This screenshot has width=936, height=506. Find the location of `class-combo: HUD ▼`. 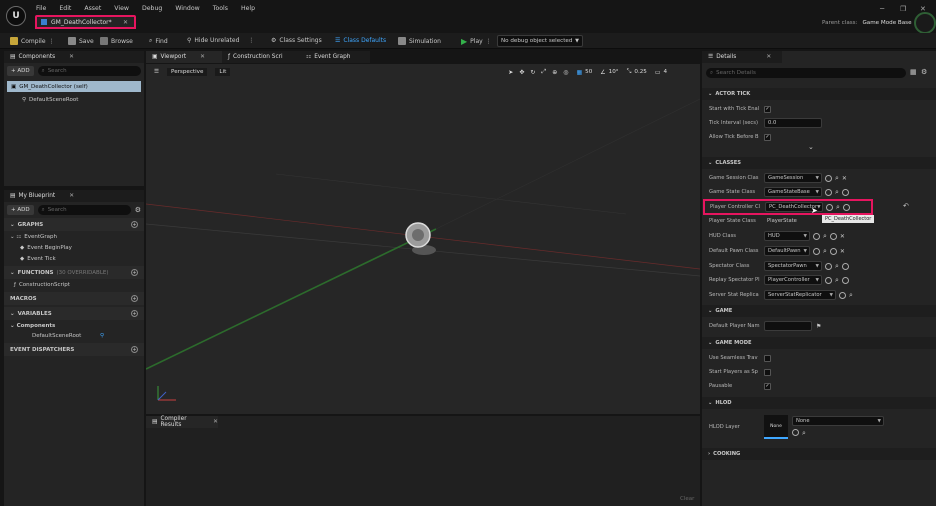

class-combo: HUD ▼ is located at coordinates (787, 236).